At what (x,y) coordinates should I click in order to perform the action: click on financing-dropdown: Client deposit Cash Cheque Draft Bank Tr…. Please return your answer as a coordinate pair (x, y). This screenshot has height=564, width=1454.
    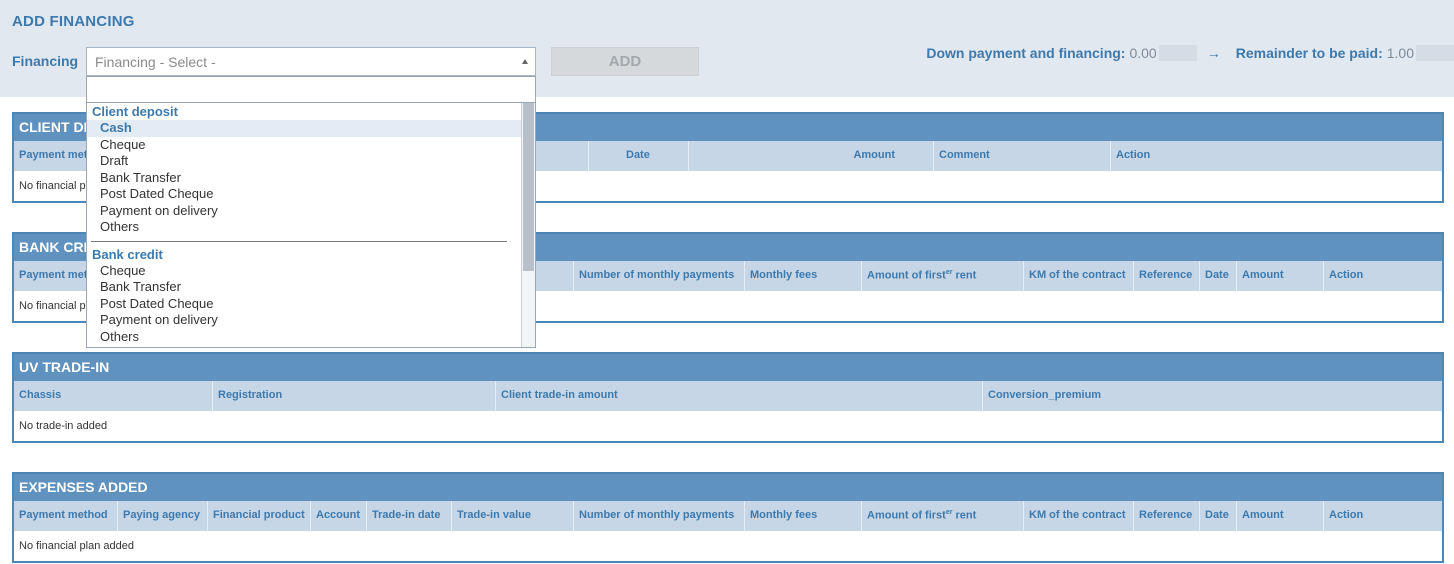
    Looking at the image, I should click on (311, 212).